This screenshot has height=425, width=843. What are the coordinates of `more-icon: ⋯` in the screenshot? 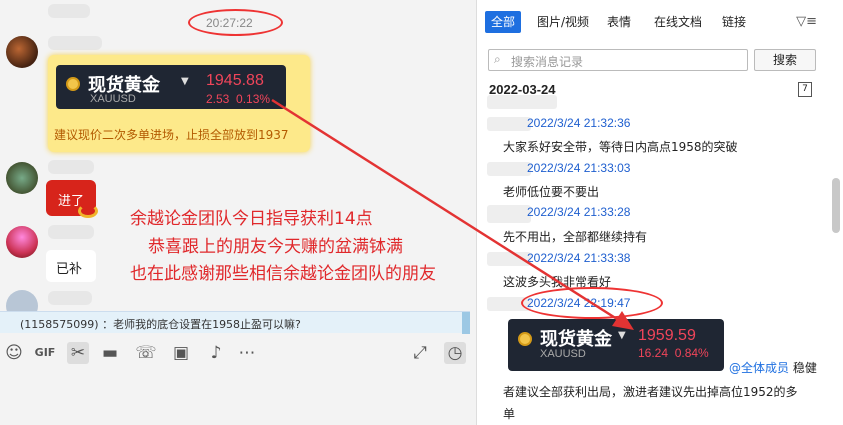 It's located at (247, 353).